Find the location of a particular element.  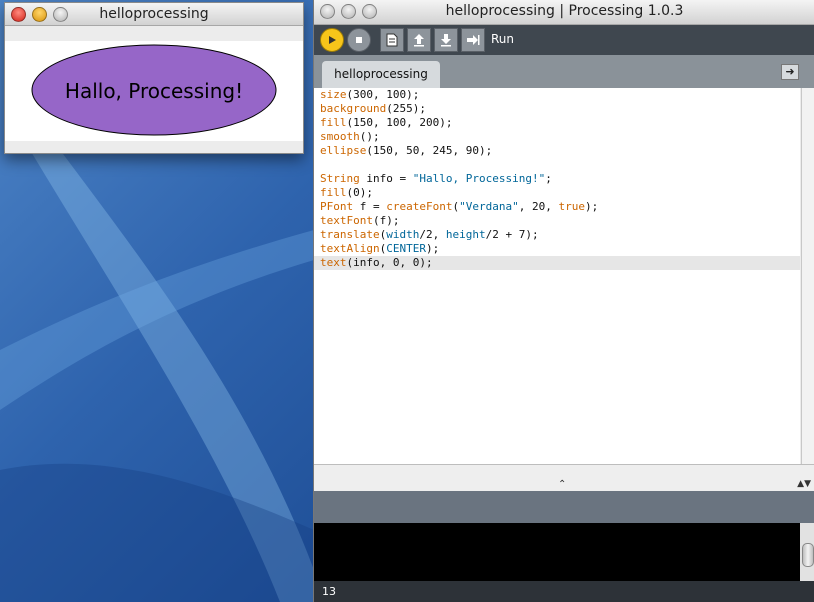

console-output is located at coordinates (557, 552).